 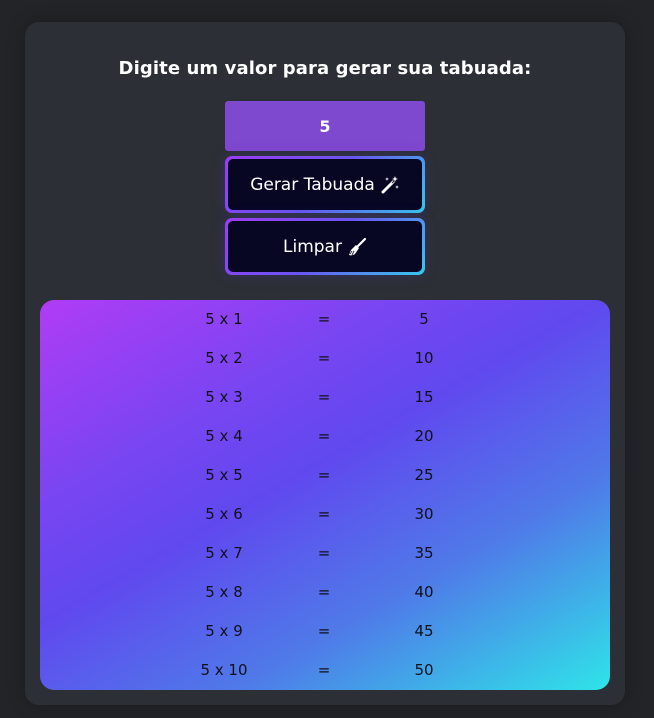 I want to click on broom-icon, so click(x=357, y=247).